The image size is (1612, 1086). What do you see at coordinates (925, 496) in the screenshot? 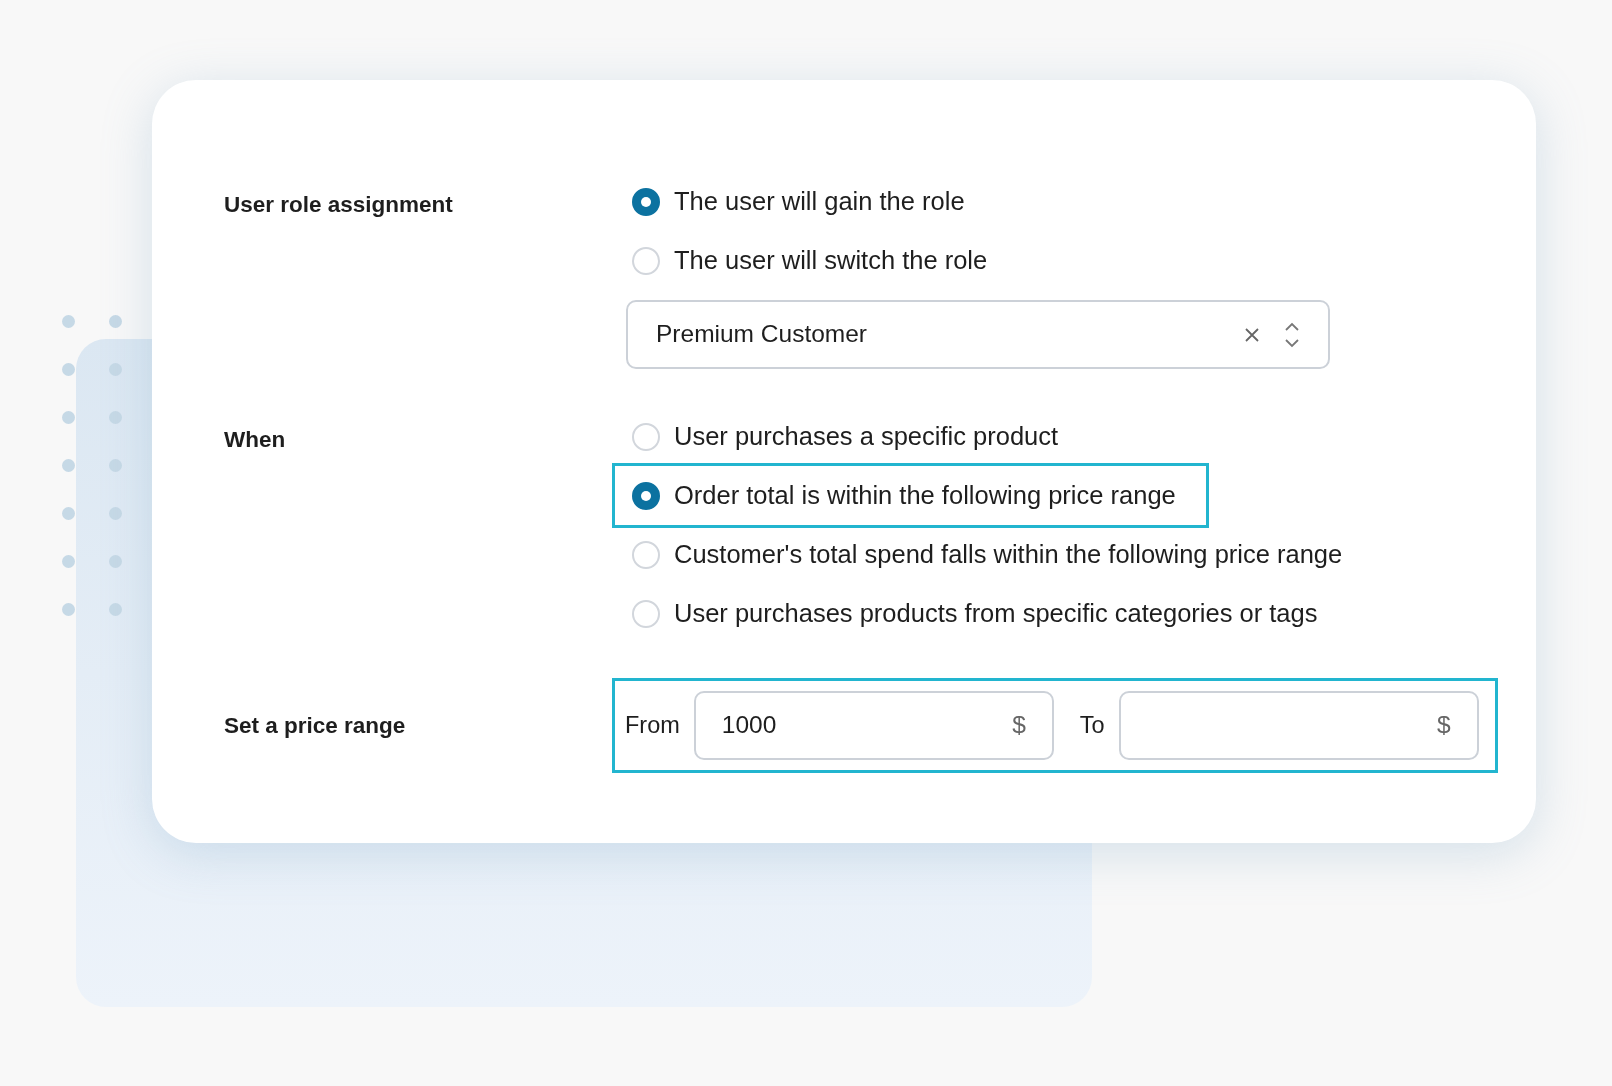
I see `option-label: Order total is within the following price range` at bounding box center [925, 496].